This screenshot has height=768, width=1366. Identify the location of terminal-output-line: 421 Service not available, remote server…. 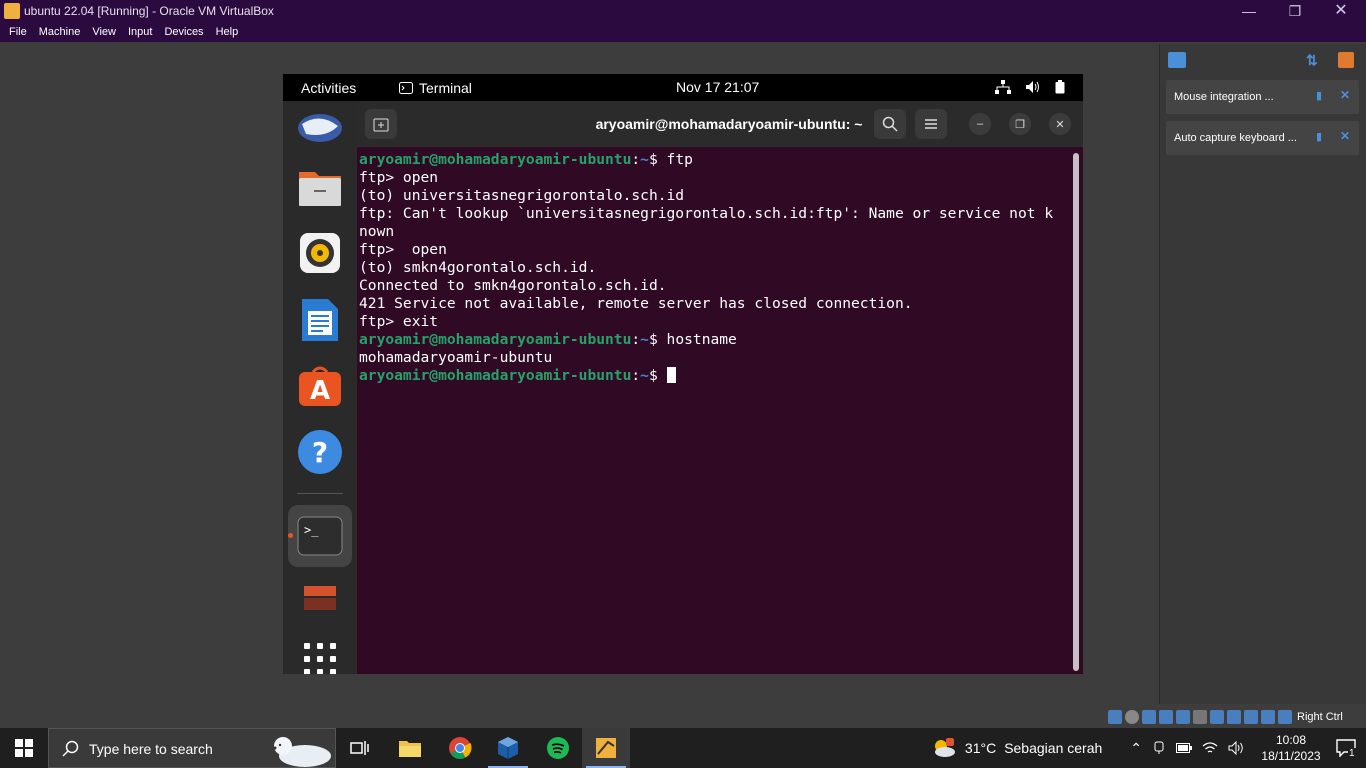
(636, 303).